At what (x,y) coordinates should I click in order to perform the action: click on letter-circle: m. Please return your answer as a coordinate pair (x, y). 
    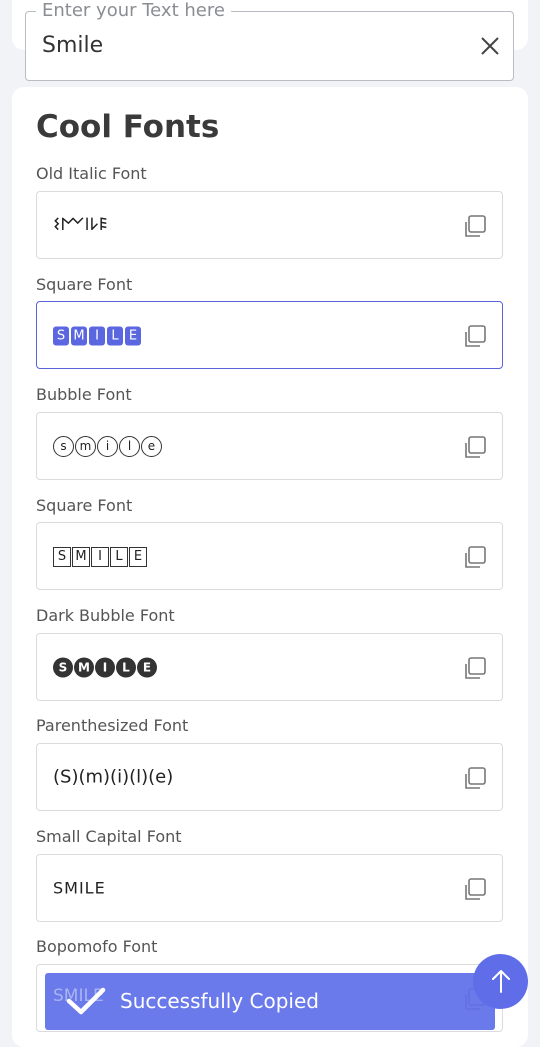
    Looking at the image, I should click on (85, 446).